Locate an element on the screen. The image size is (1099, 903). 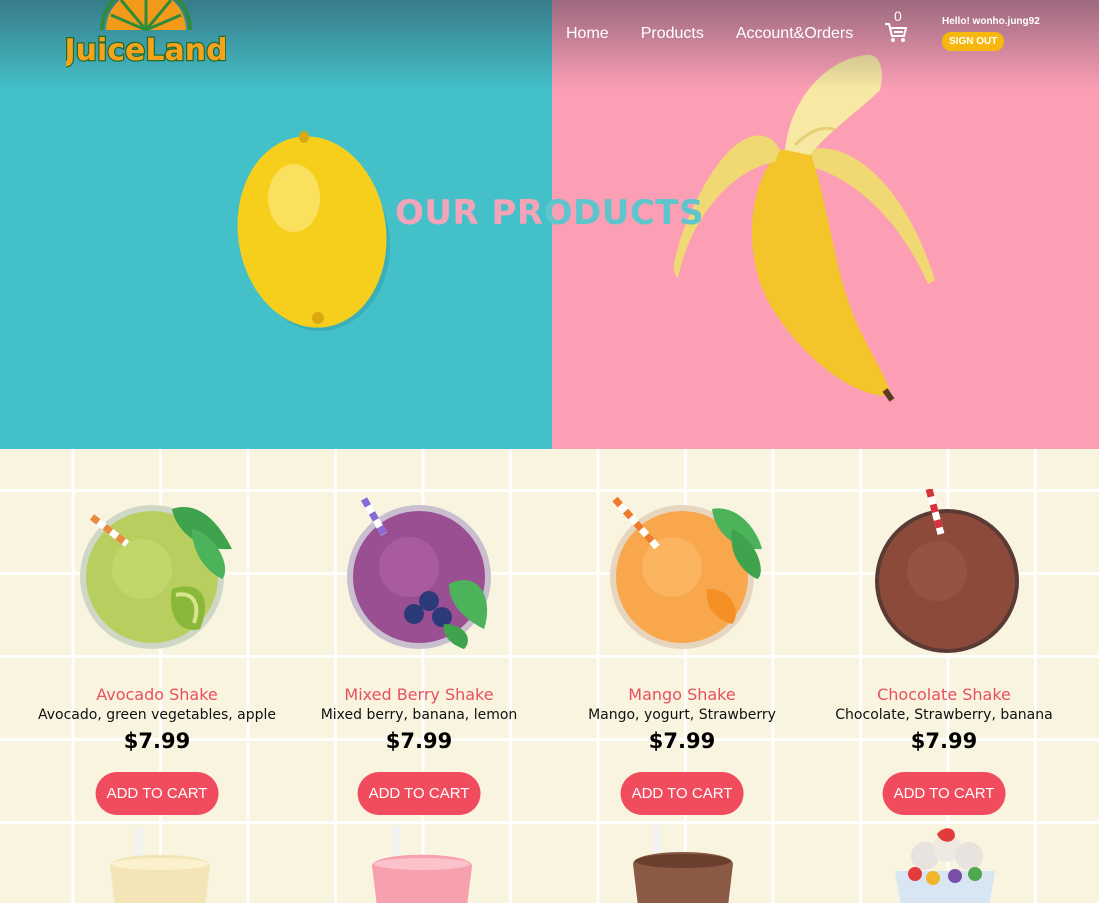
fruit-parfait-image is located at coordinates (945, 865).